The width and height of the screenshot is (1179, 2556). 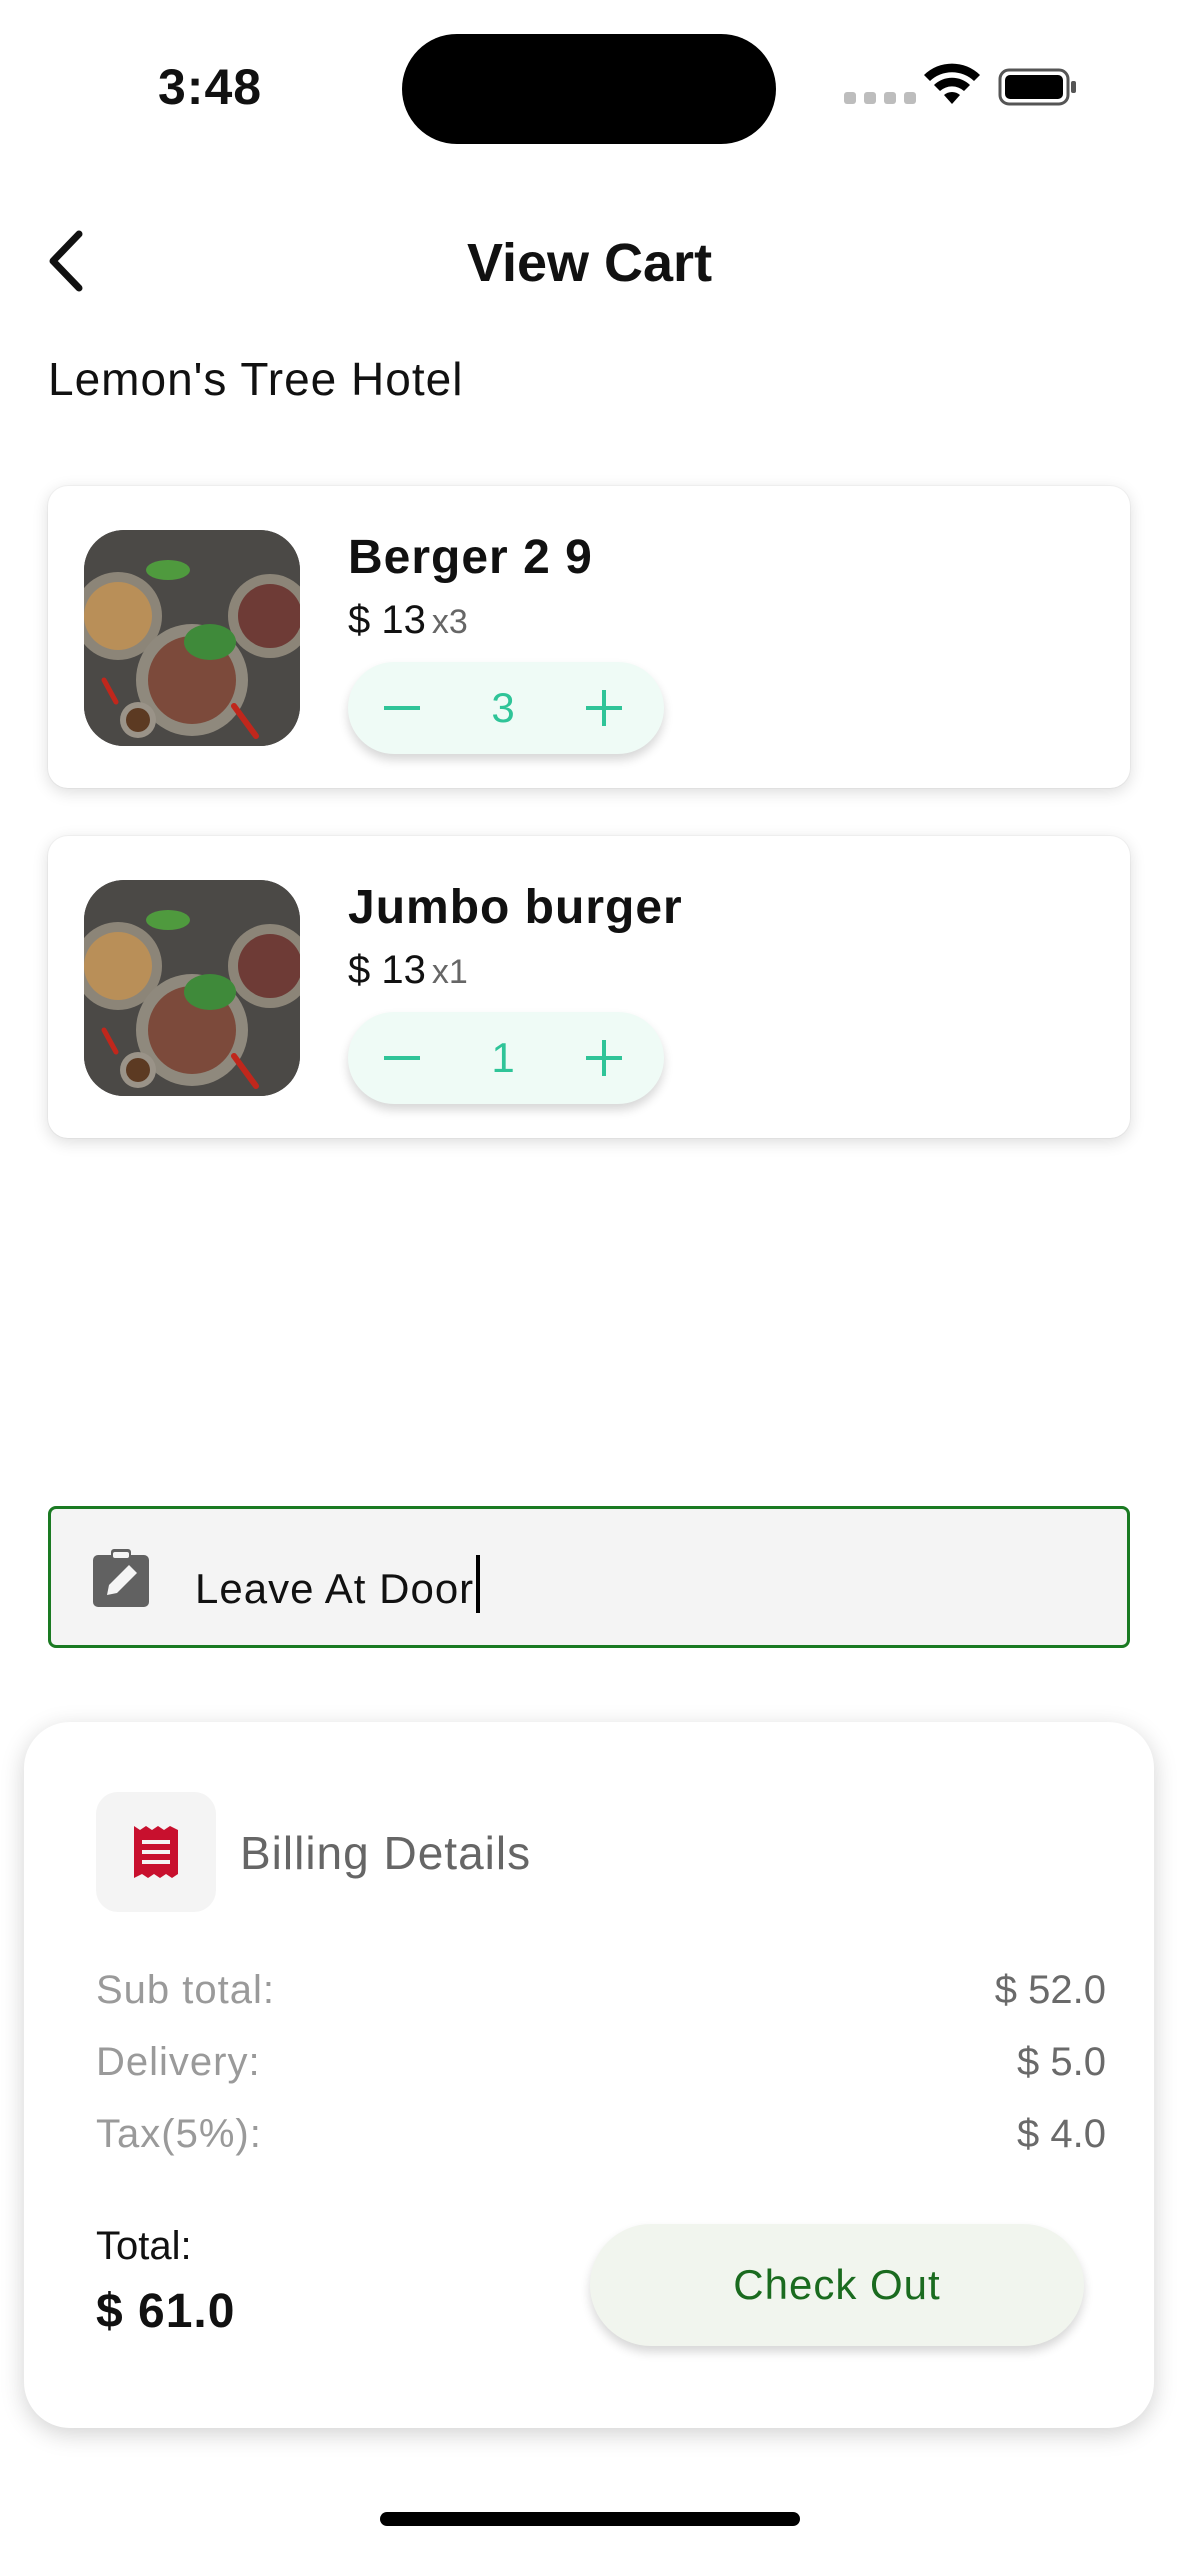 What do you see at coordinates (386, 1853) in the screenshot?
I see `billing-title: Billing Details` at bounding box center [386, 1853].